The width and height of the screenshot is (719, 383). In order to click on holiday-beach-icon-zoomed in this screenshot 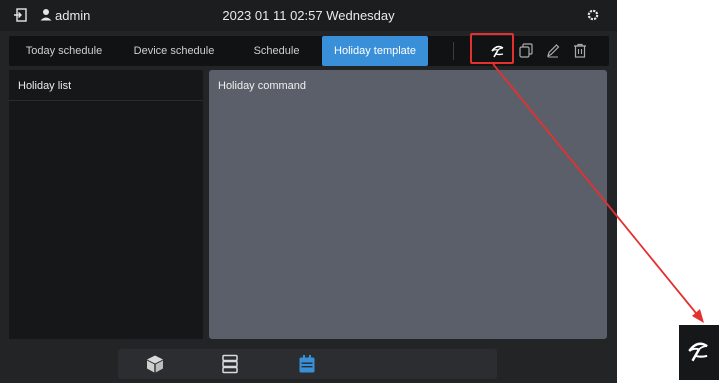, I will do `click(698, 352)`.